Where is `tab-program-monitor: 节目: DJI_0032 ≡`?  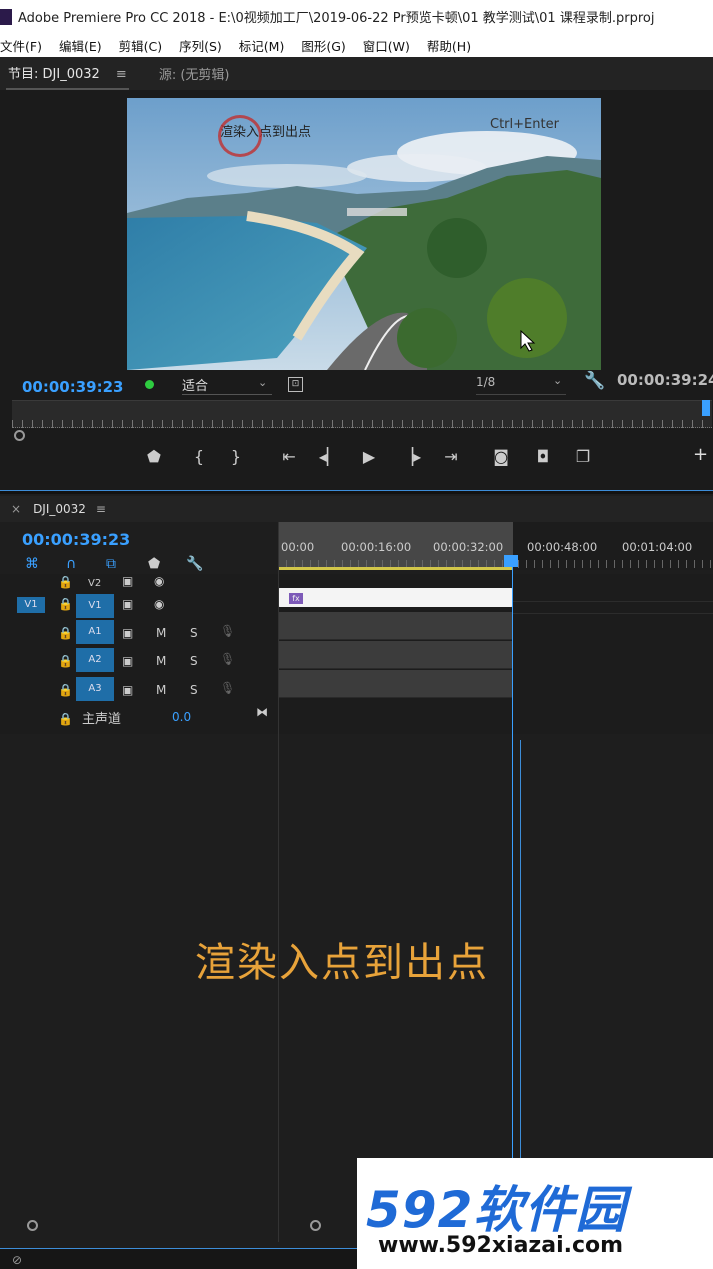
tab-program-monitor: 节目: DJI_0032 ≡ is located at coordinates (67, 73).